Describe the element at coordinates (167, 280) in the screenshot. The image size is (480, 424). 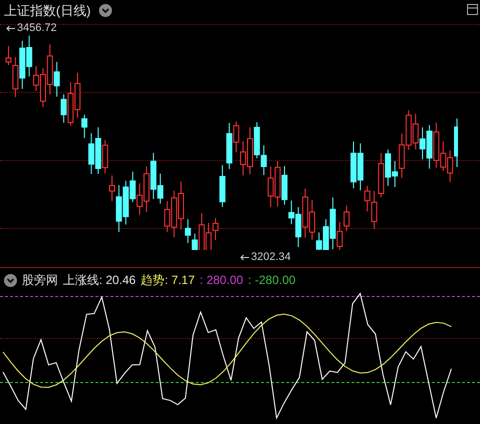
I see `legend-value: 趋势: 7.17` at that location.